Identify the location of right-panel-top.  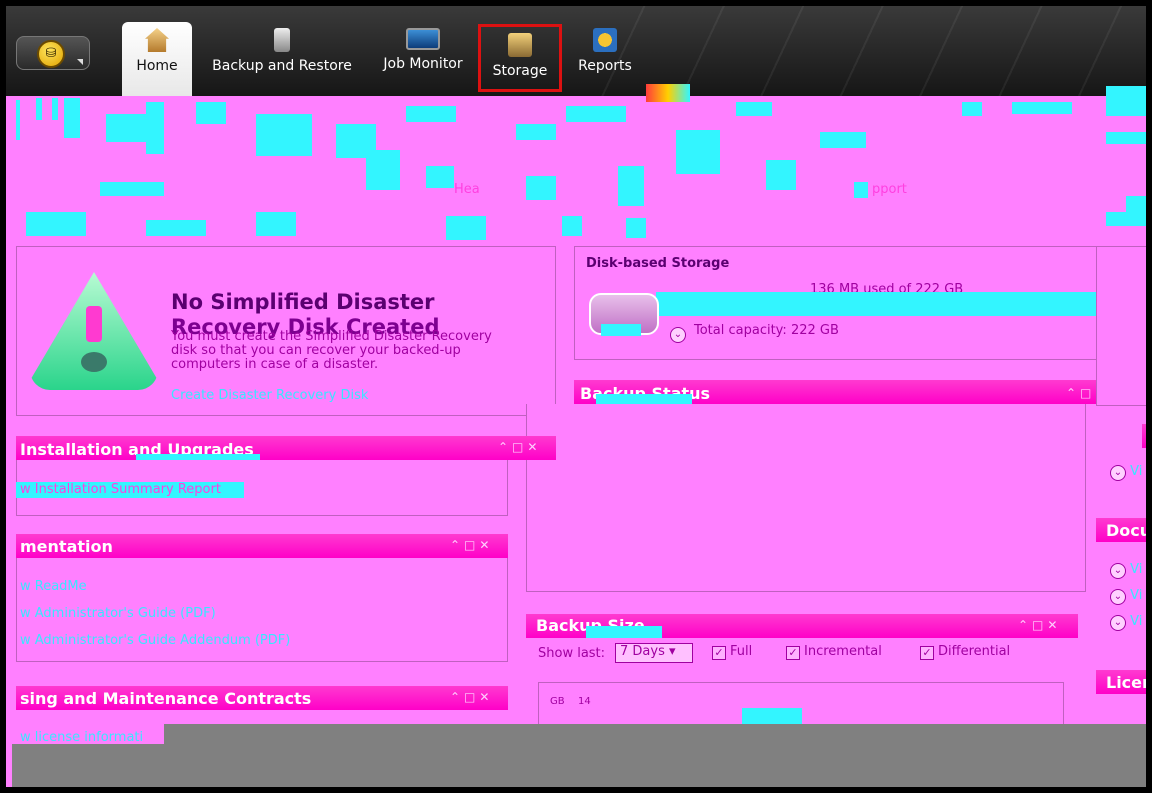
(1121, 326).